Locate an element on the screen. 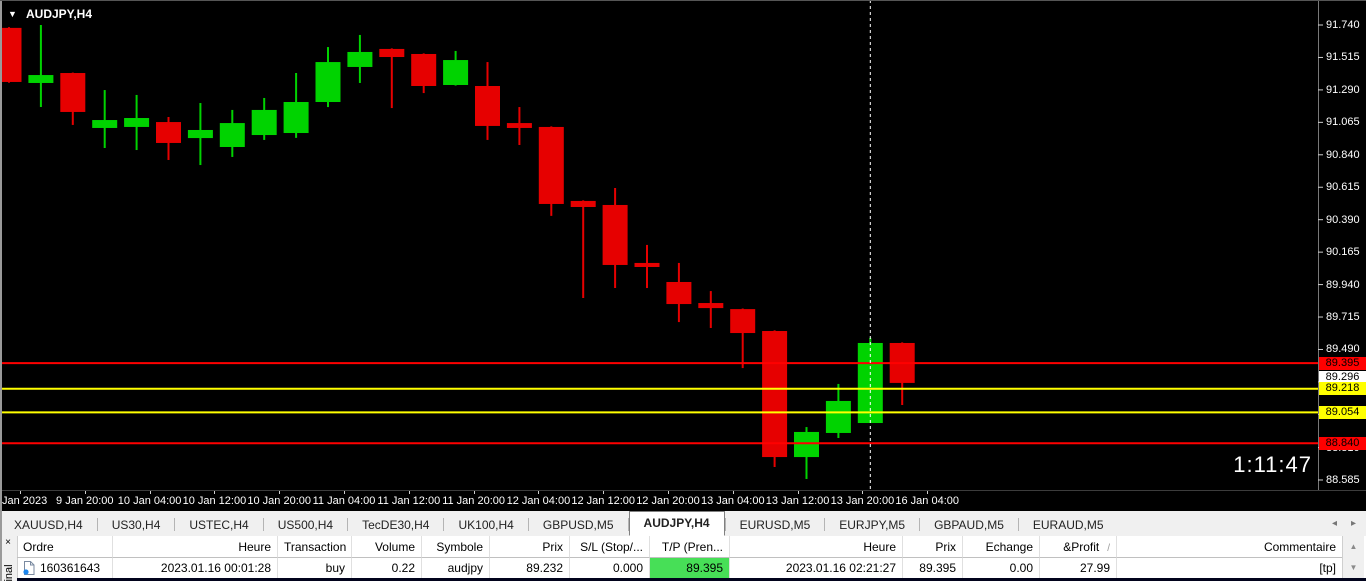  order-cell: 2023.01.16 02:21:27 is located at coordinates (816, 568).